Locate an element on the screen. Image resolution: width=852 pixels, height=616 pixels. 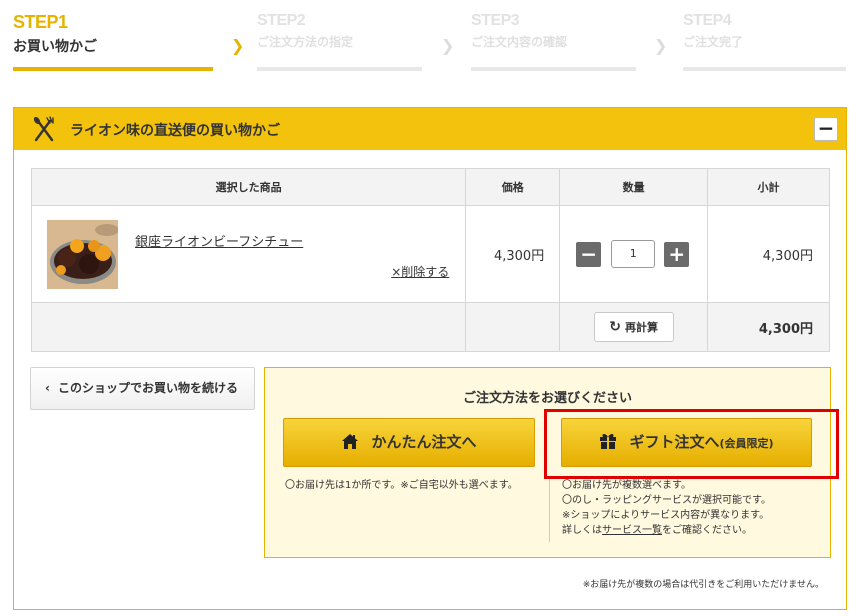
gift-note-4: 詳しくはサービス一覧をご確認ください。 is located at coordinates (657, 530).